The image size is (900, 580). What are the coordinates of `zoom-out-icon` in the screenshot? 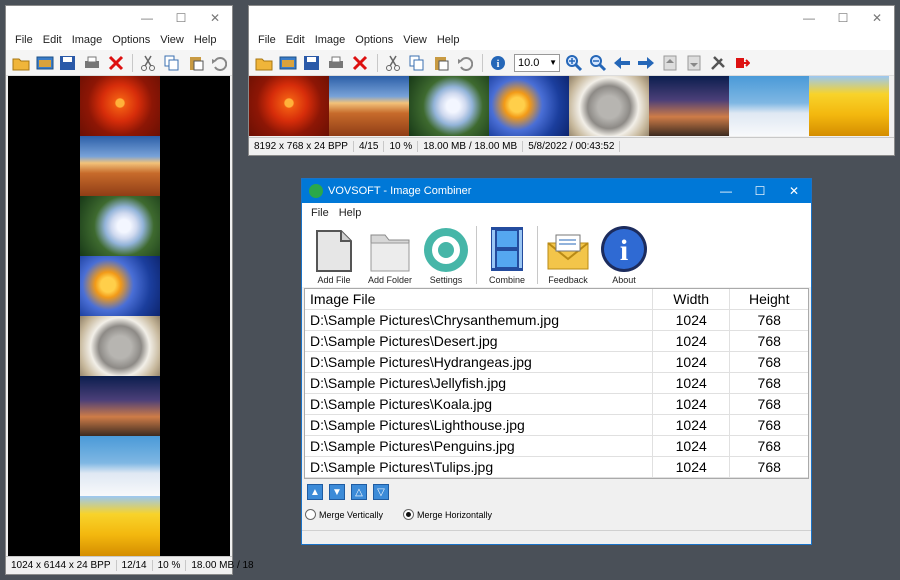 It's located at (598, 63).